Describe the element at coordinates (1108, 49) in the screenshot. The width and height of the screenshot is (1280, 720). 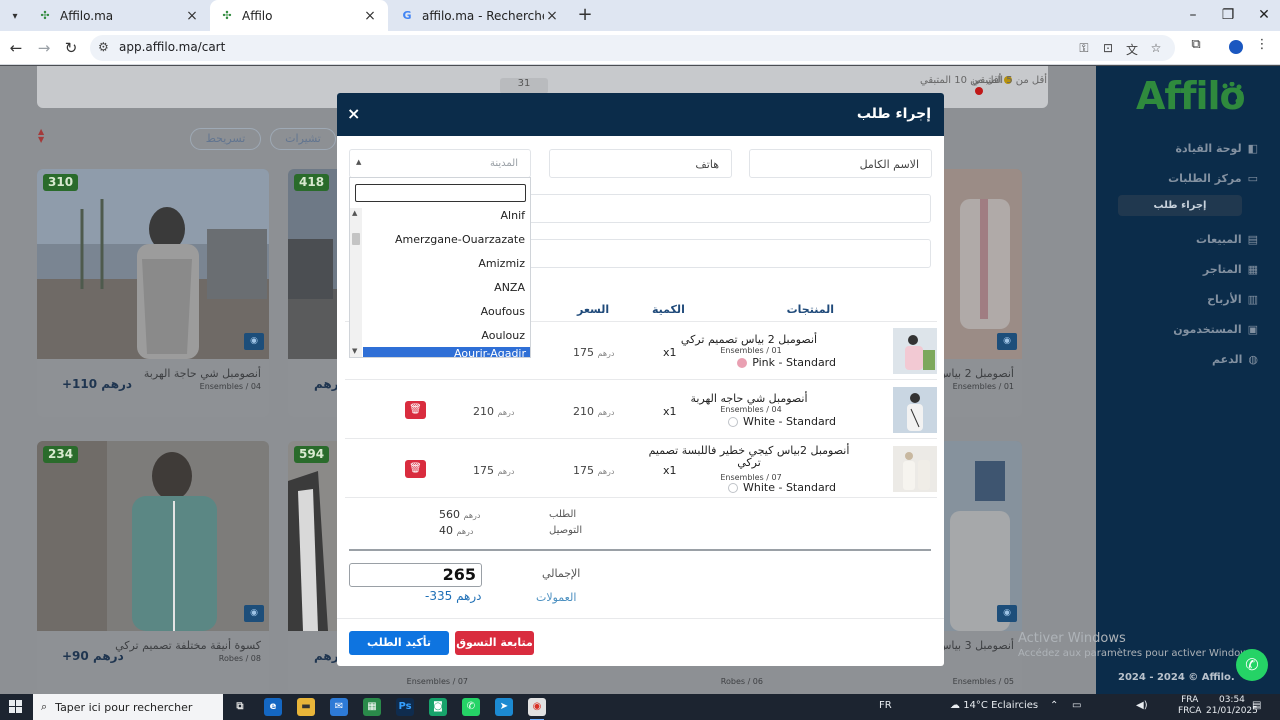
I see `install-app-icon: ⊡` at that location.